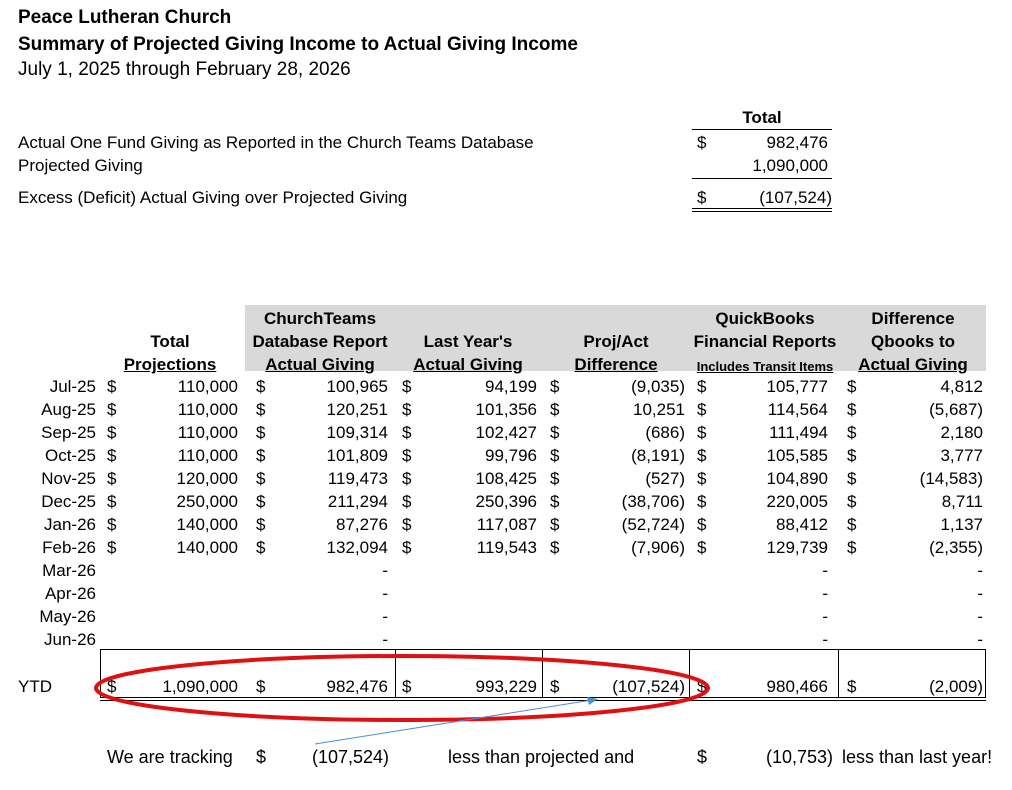  What do you see at coordinates (402, 688) in the screenshot?
I see `highlight-ellipse` at bounding box center [402, 688].